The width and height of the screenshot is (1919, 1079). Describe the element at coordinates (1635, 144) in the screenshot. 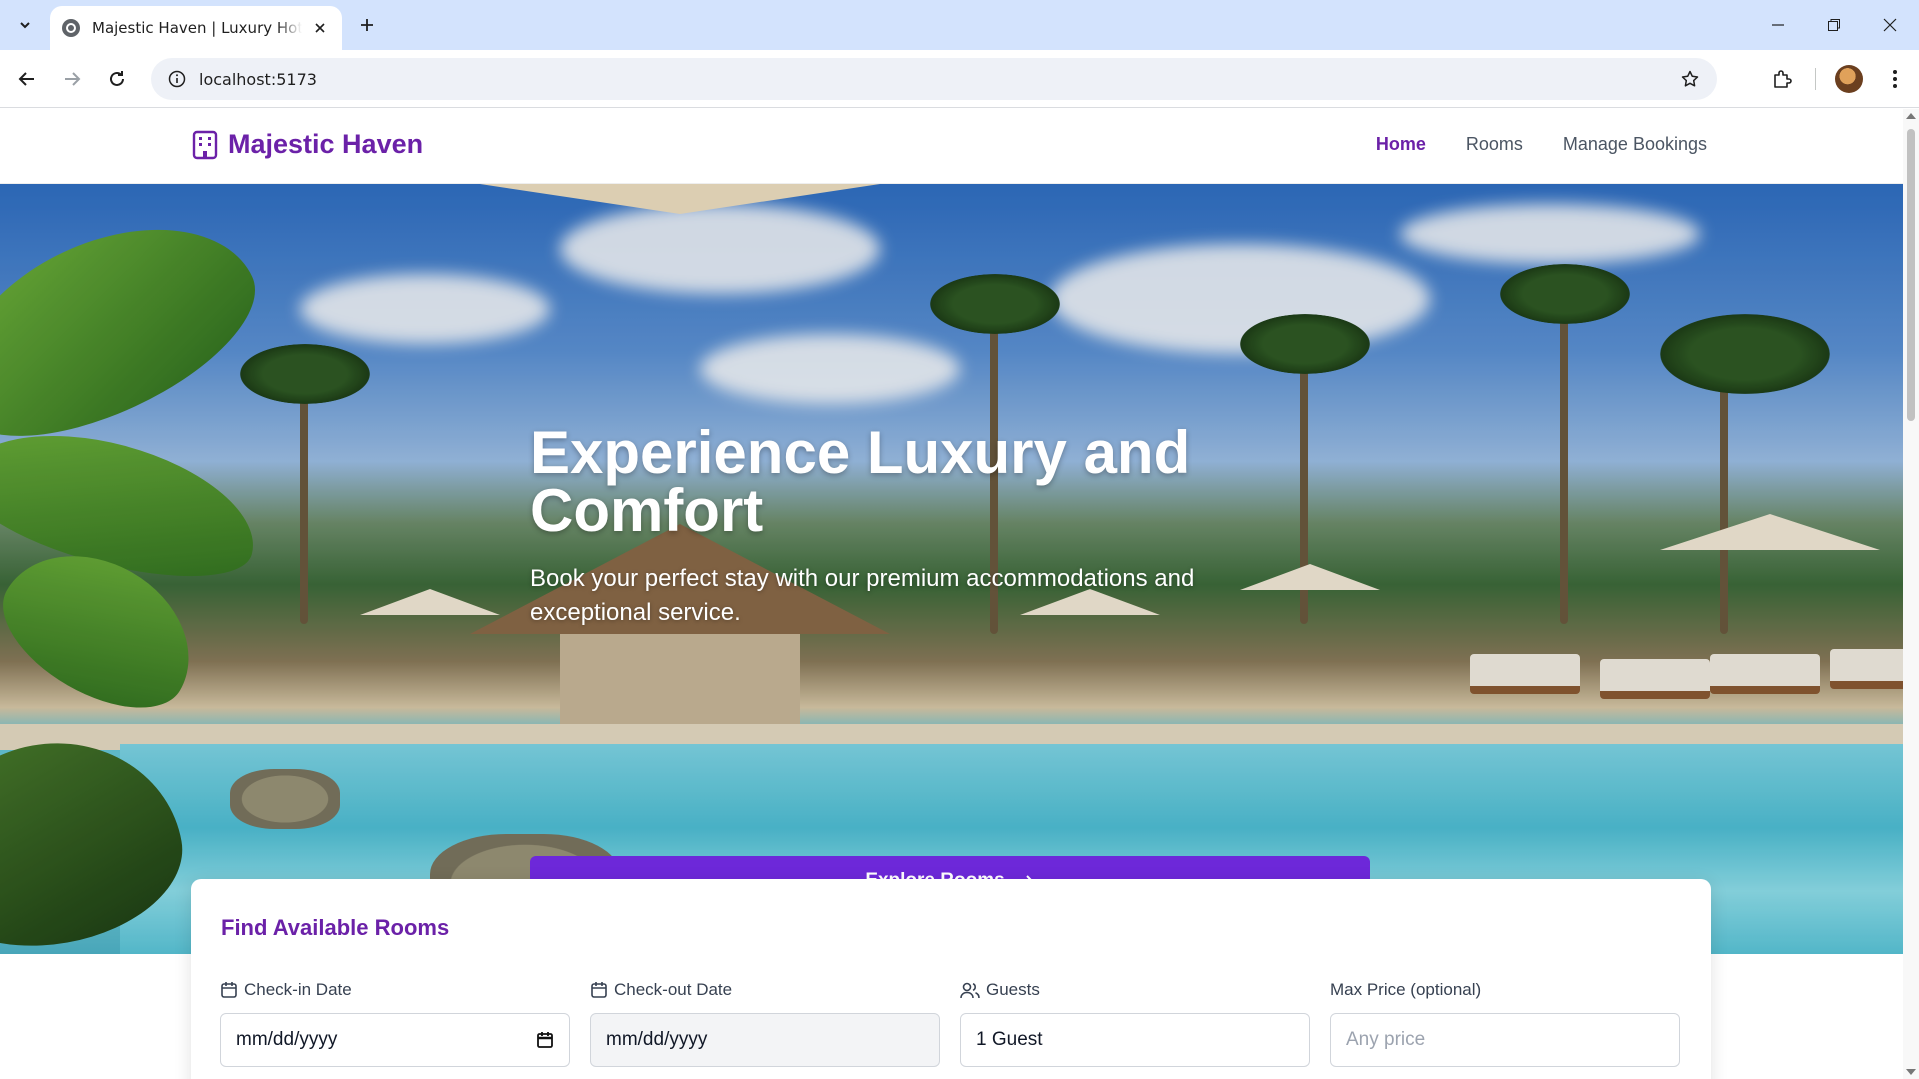

I see `nav-manage-bookings: Manage Bookings` at that location.